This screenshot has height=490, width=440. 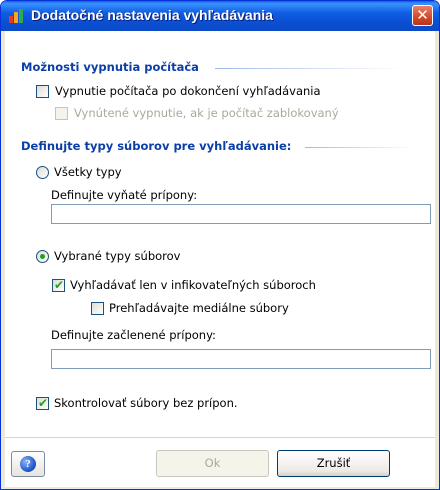 What do you see at coordinates (333, 463) in the screenshot?
I see `cancel-button: Zrušiť` at bounding box center [333, 463].